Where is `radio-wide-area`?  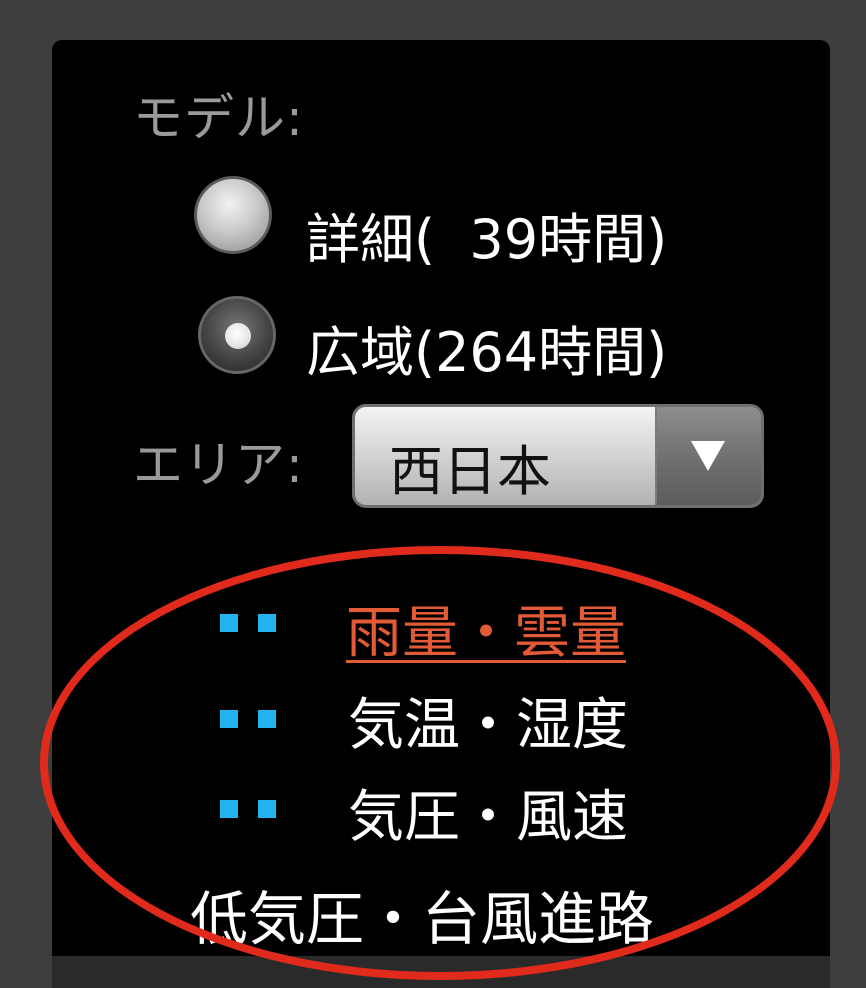 radio-wide-area is located at coordinates (237, 335).